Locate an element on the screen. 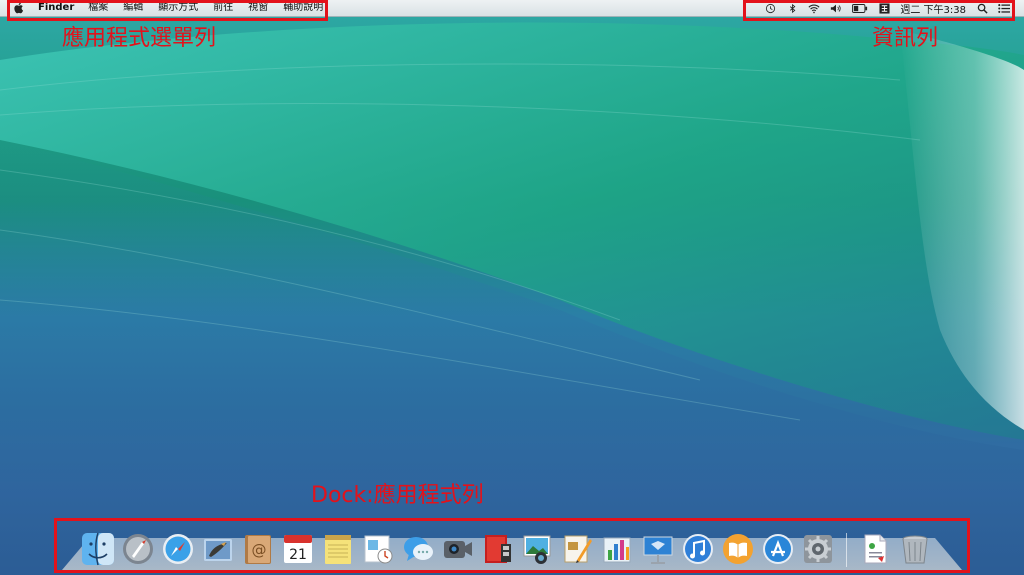  itunes-icon is located at coordinates (698, 549).